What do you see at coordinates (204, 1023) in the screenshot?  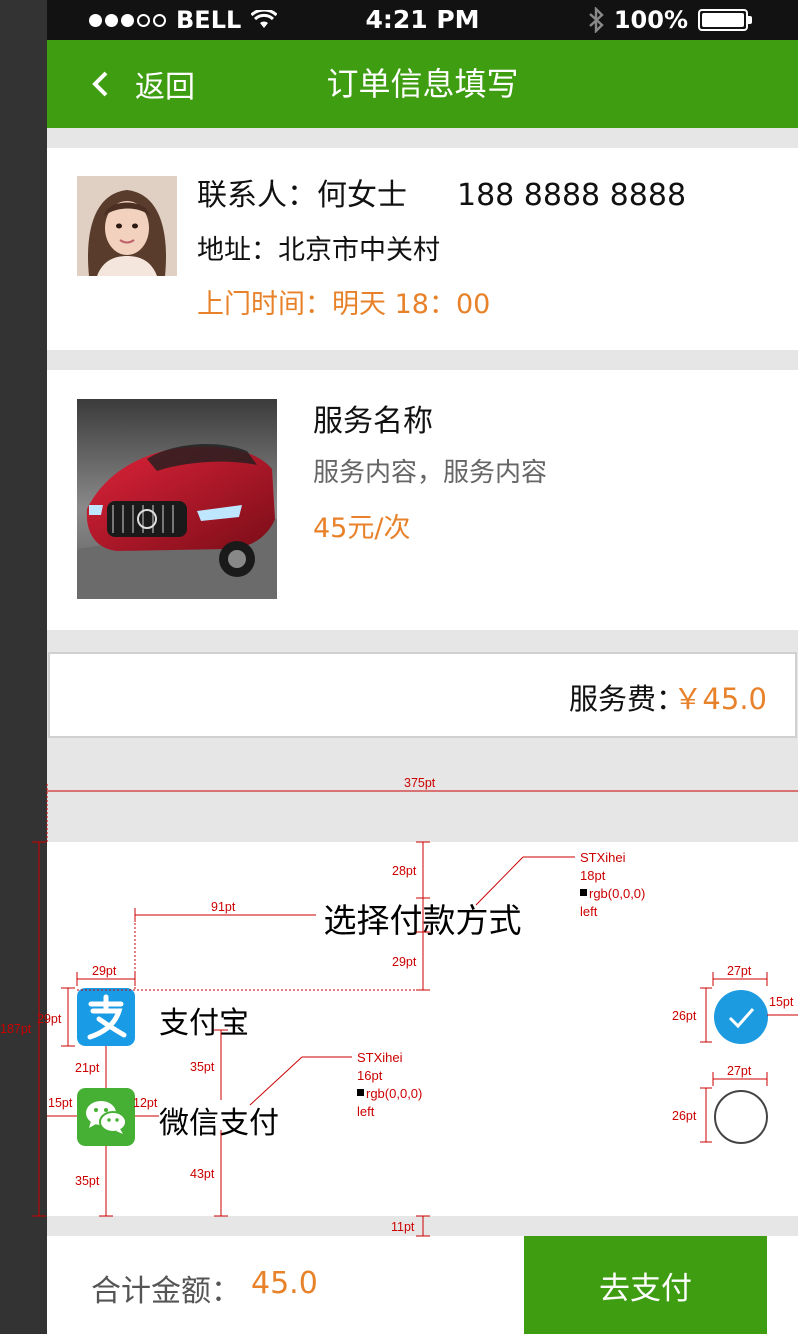 I see `alipay-label: 支付宝` at bounding box center [204, 1023].